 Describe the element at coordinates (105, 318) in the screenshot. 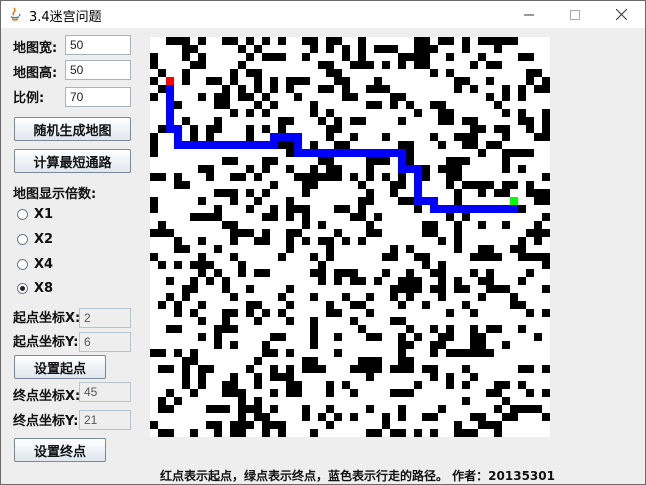

I see `start-x-field: 2` at that location.